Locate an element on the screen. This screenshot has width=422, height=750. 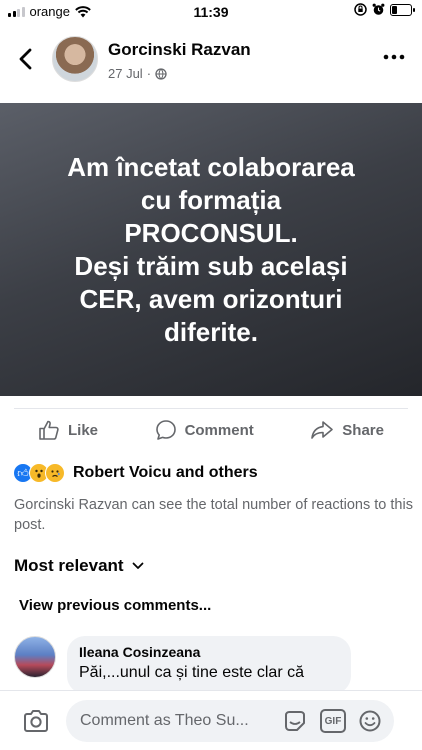
share-arrow-icon is located at coordinates (322, 430).